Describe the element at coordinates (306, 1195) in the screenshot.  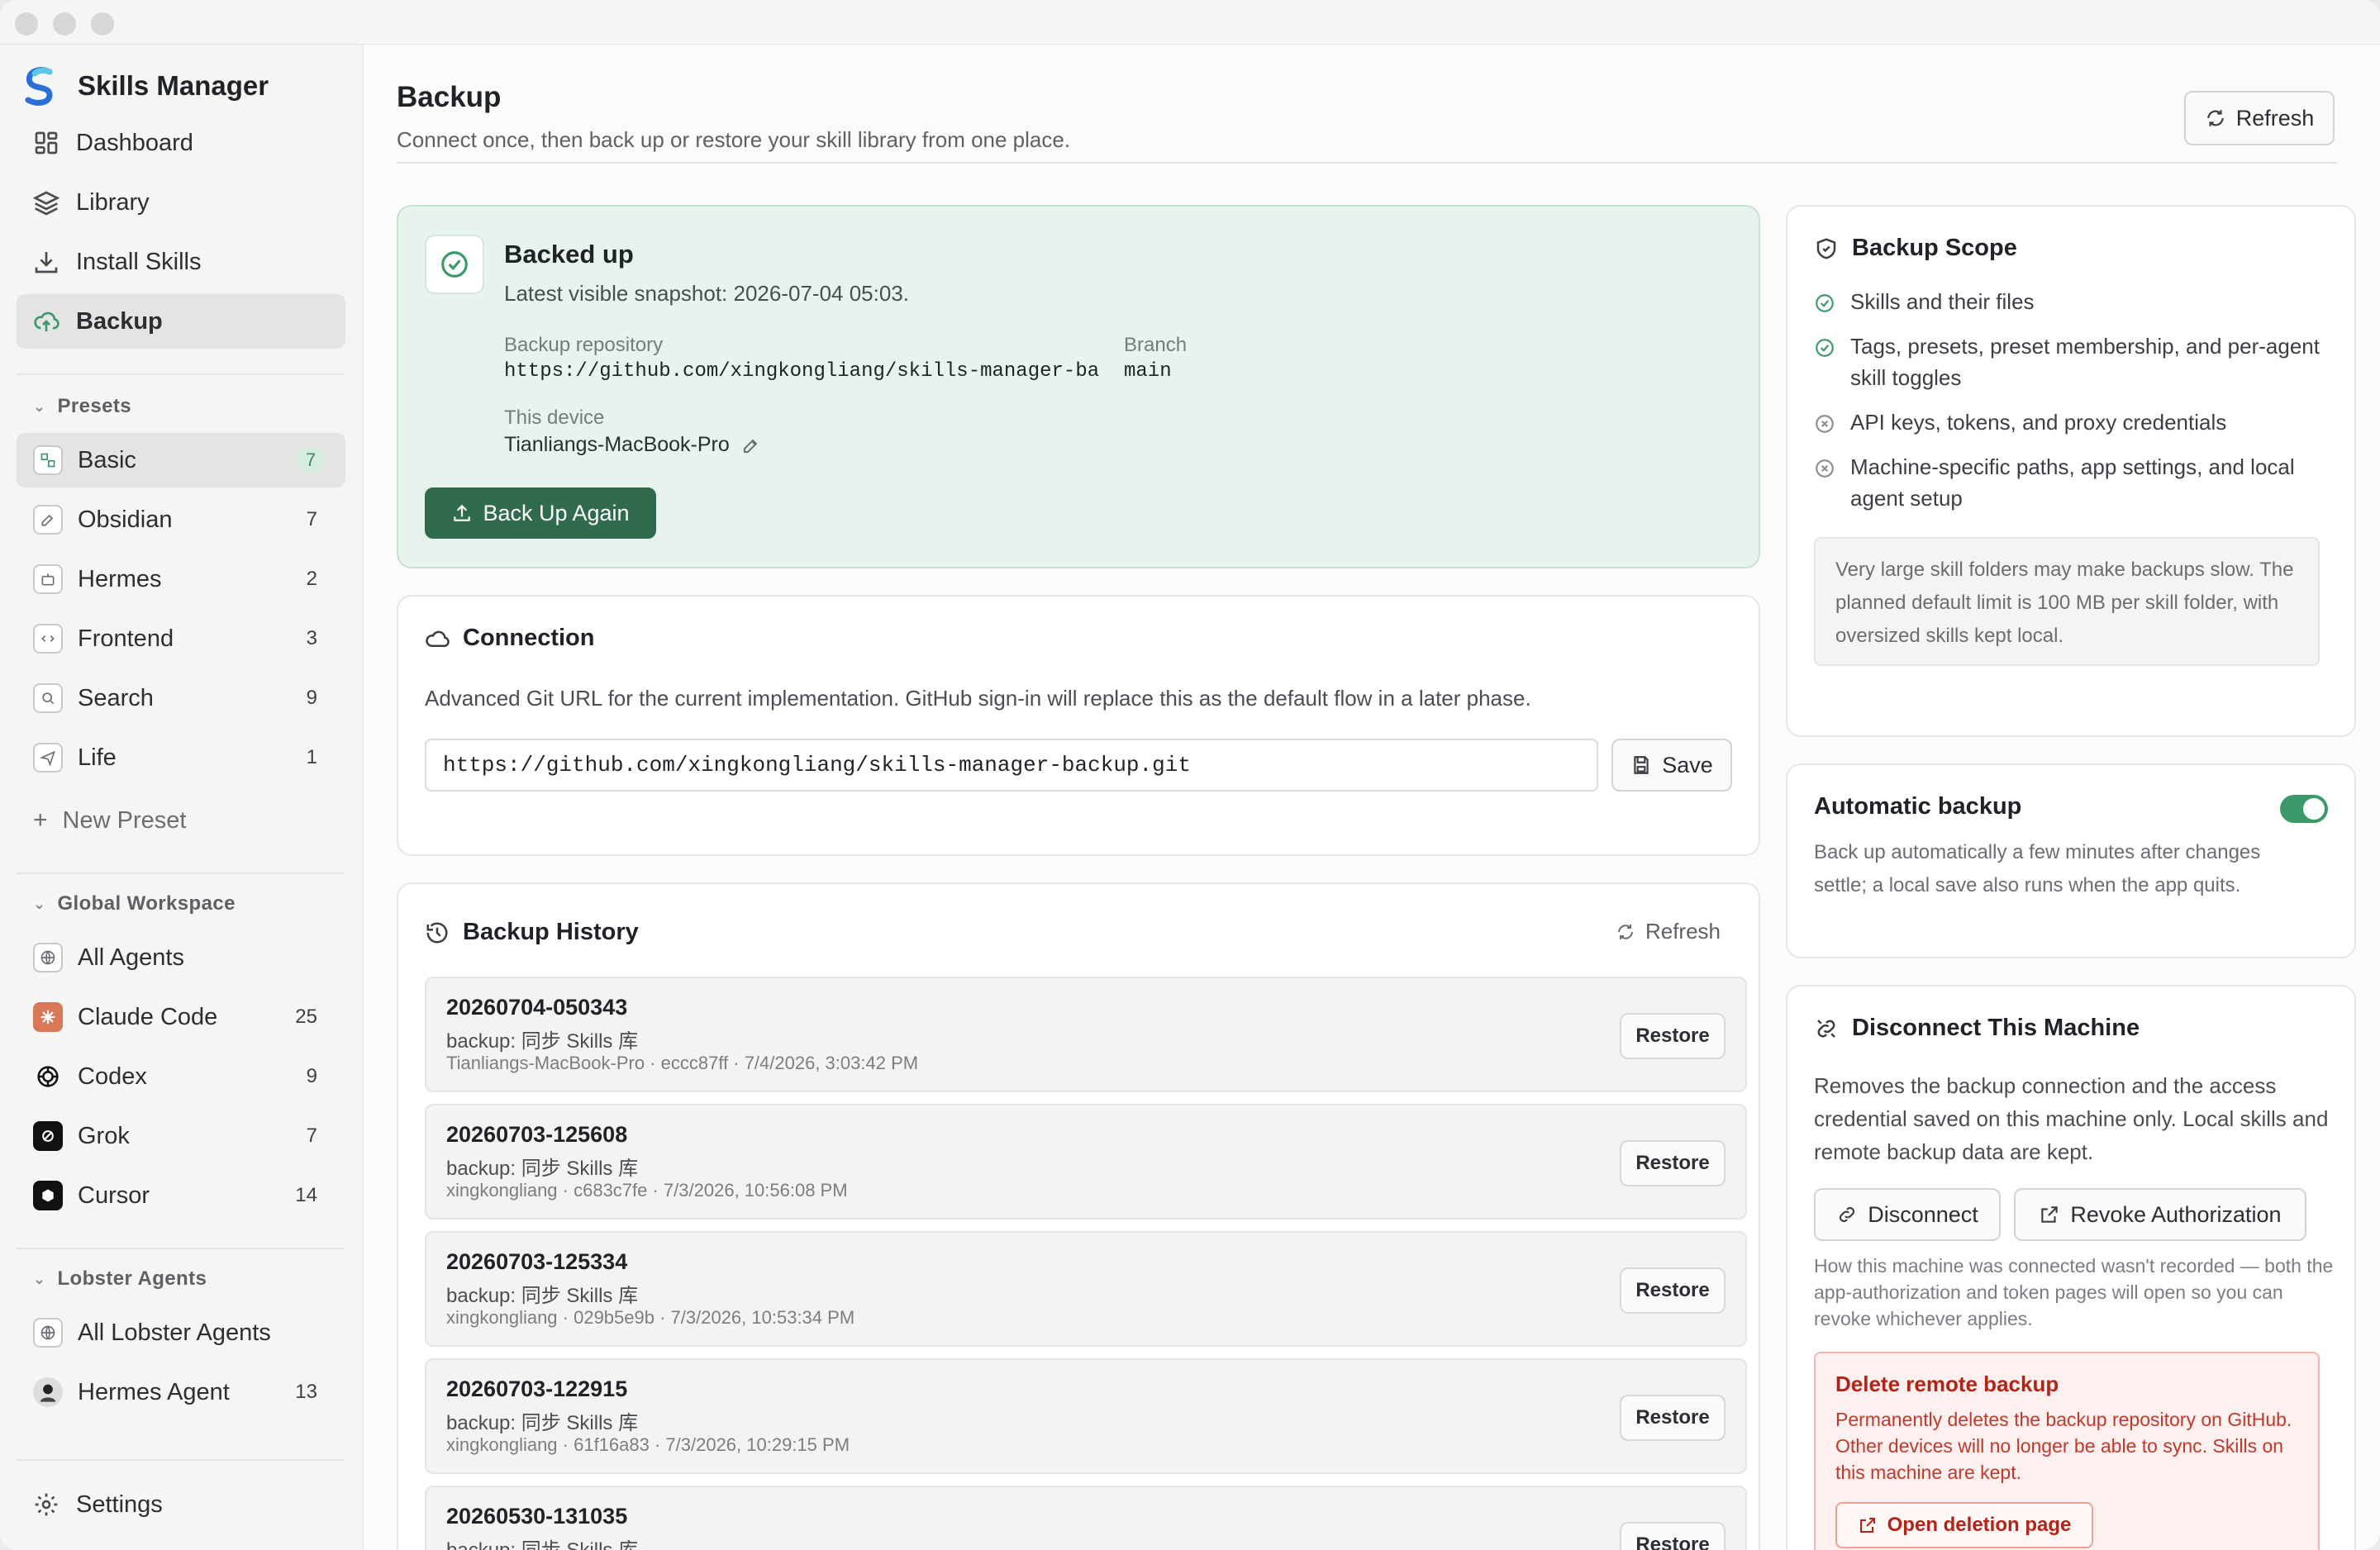
I see `agent-count: 14` at that location.